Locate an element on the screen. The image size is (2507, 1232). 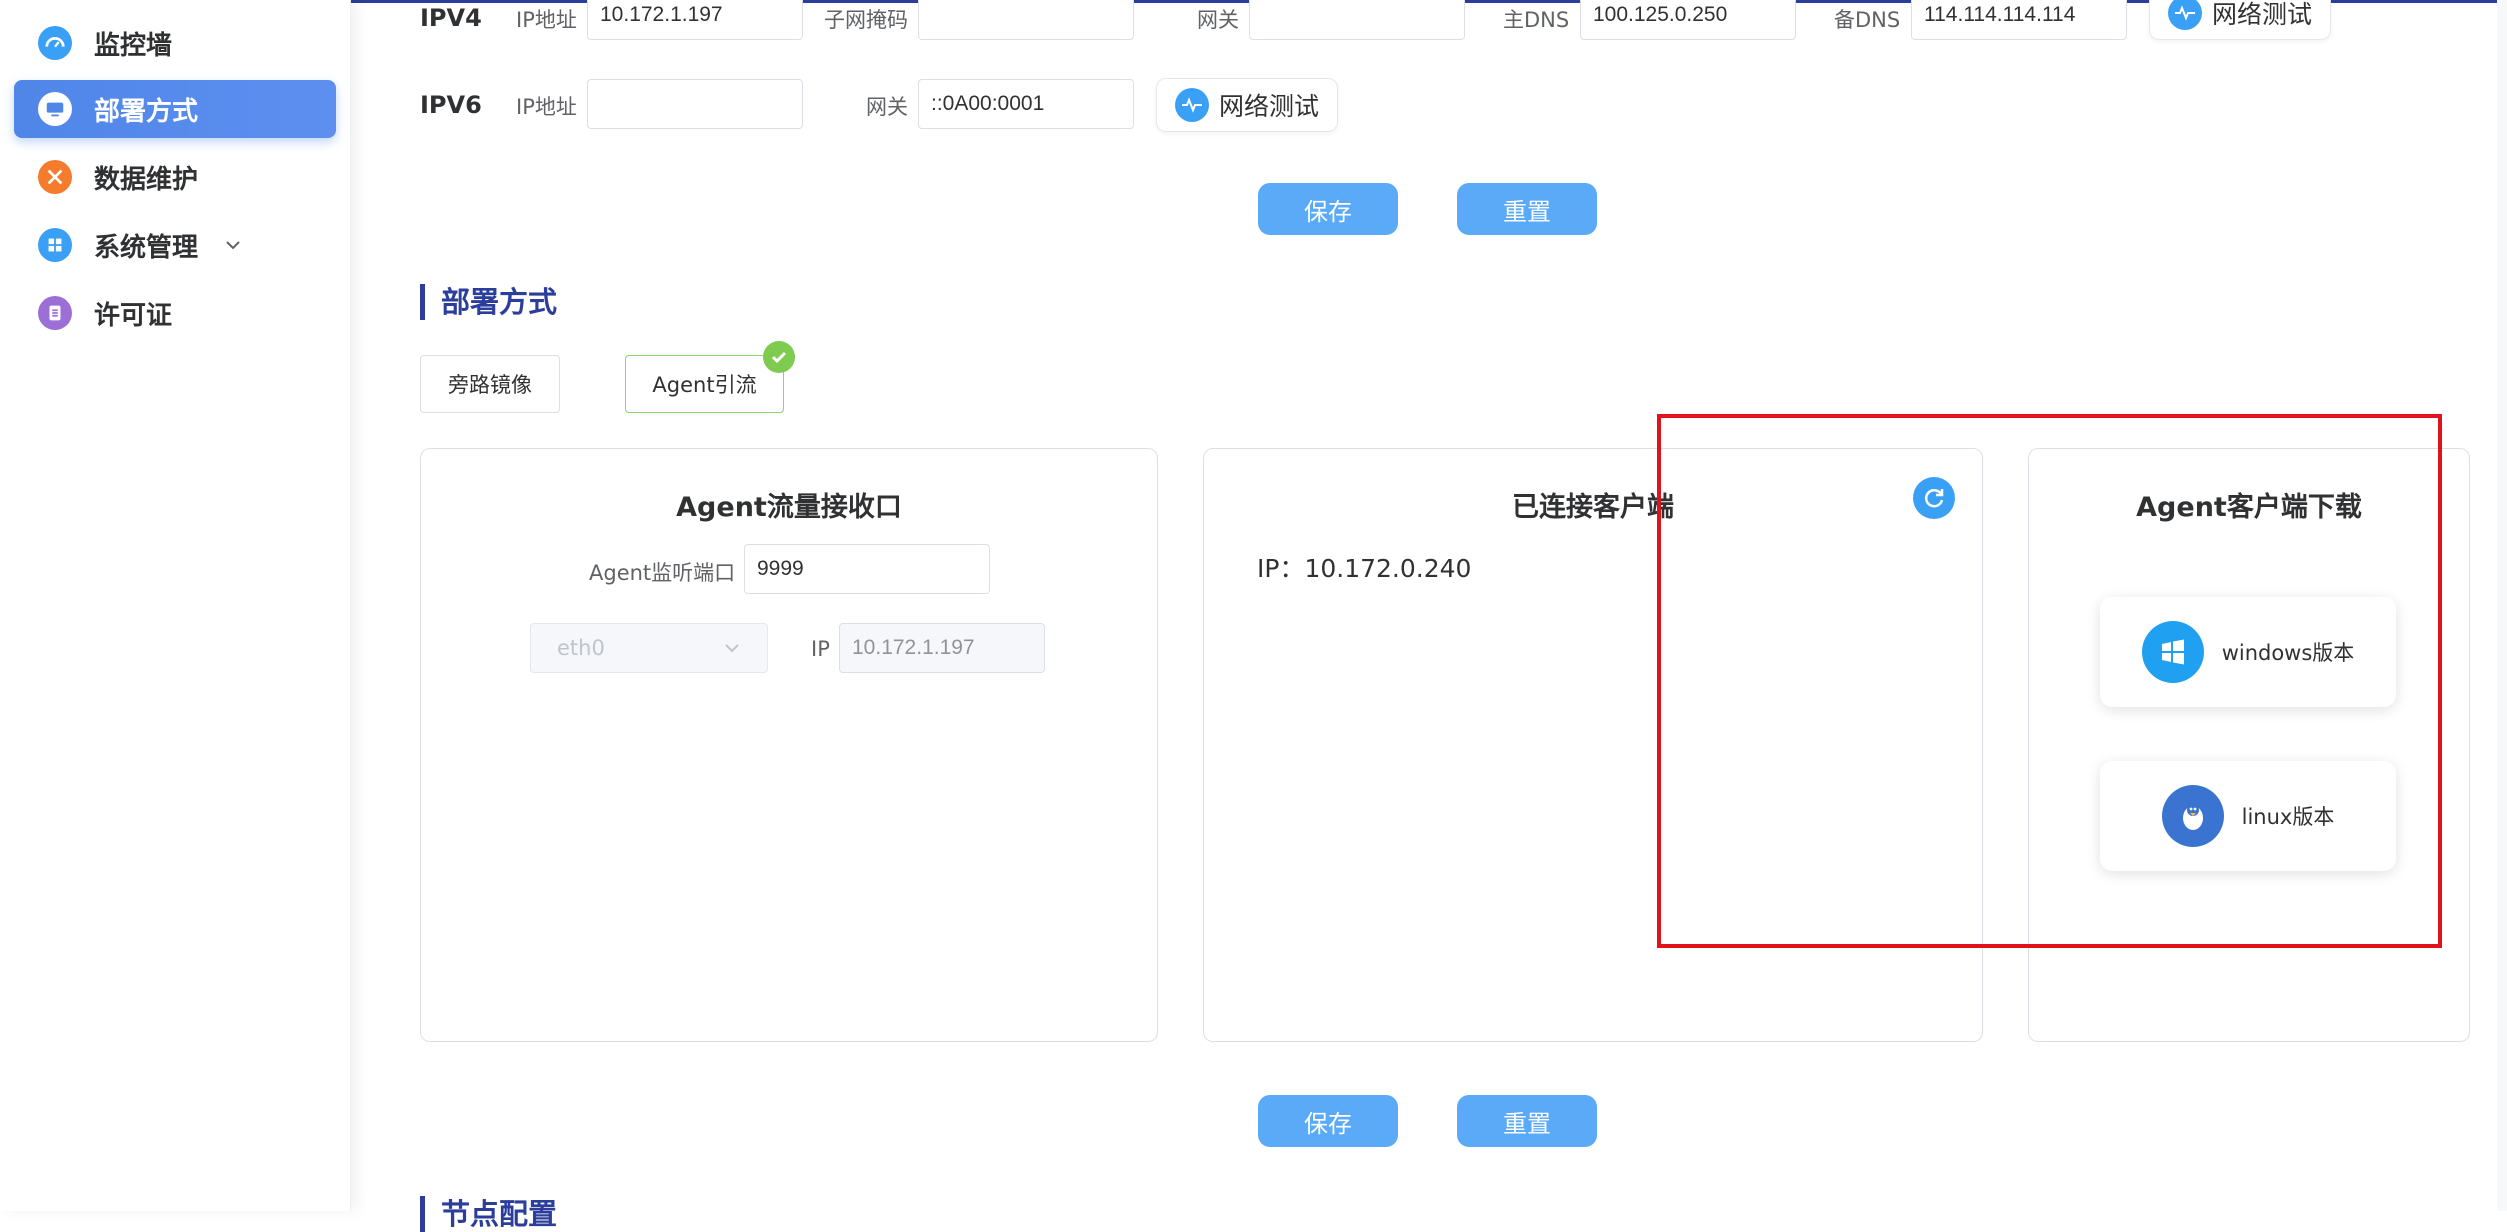
monitor-icon is located at coordinates (55, 109).